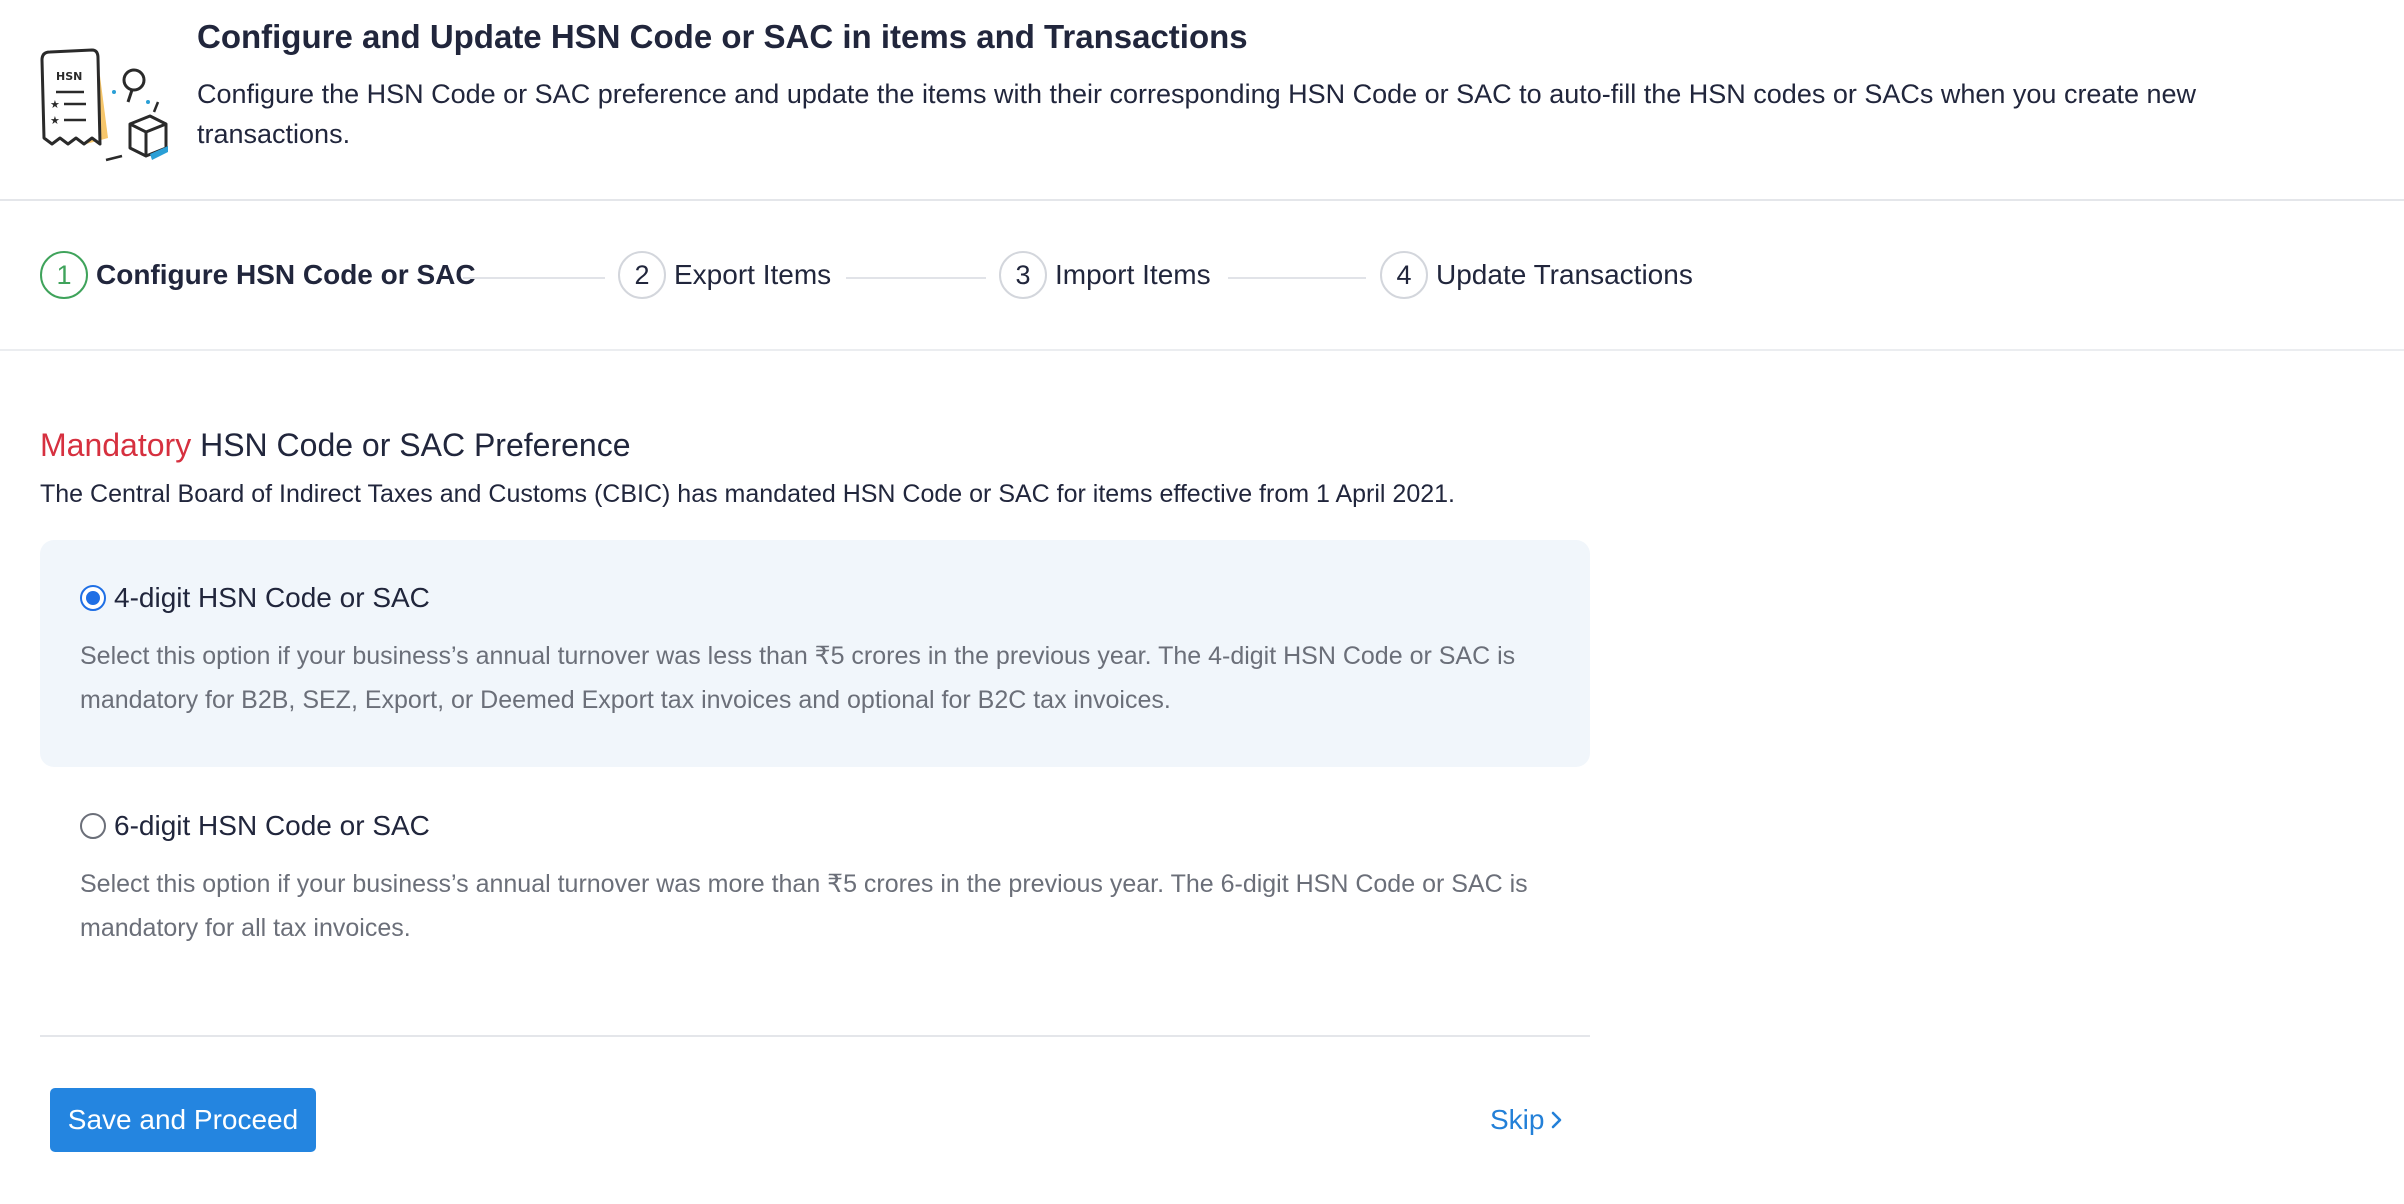 This screenshot has width=2404, height=1204. What do you see at coordinates (69, 76) in the screenshot?
I see `svg-text: HSN` at bounding box center [69, 76].